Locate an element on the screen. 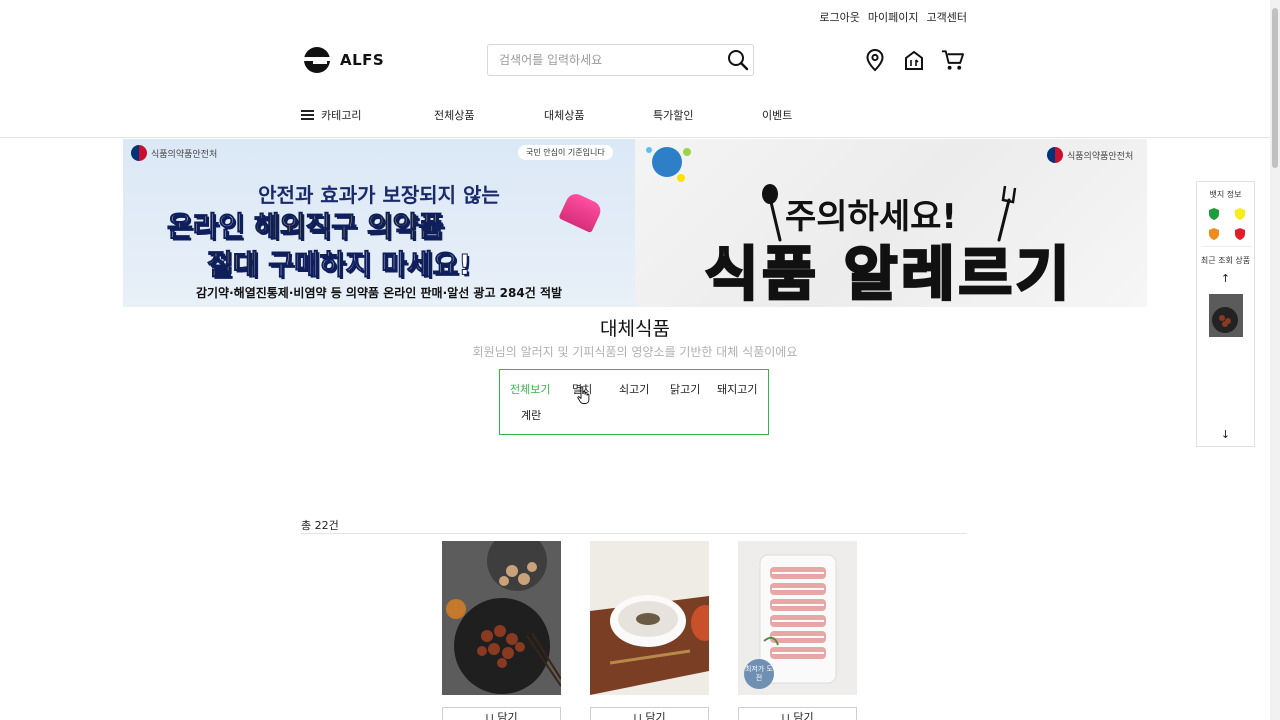  search-button is located at coordinates (738, 60).